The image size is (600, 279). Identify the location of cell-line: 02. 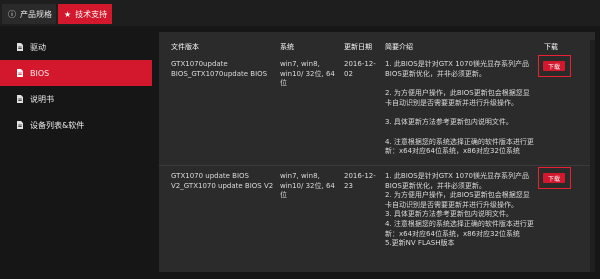
(348, 73).